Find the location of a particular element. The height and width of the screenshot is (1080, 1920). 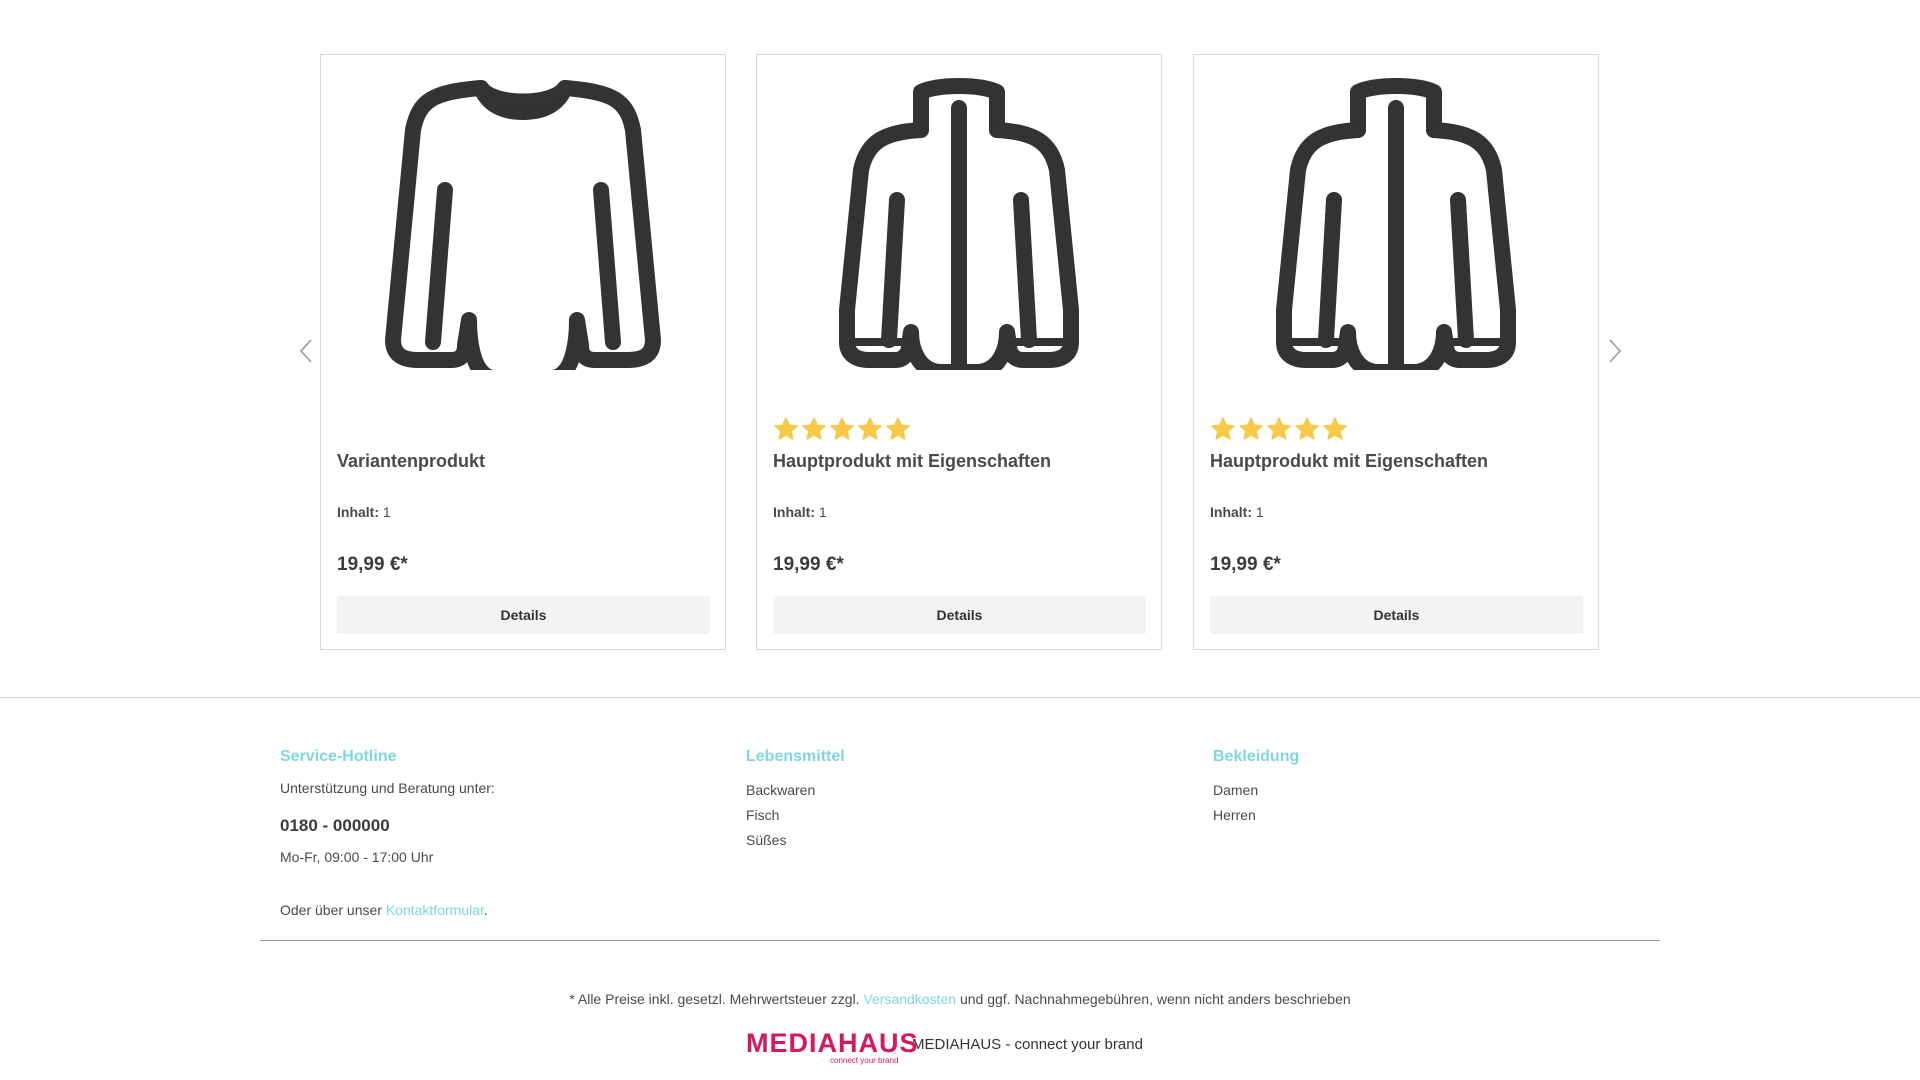

footer-divider-bottom is located at coordinates (960, 940).